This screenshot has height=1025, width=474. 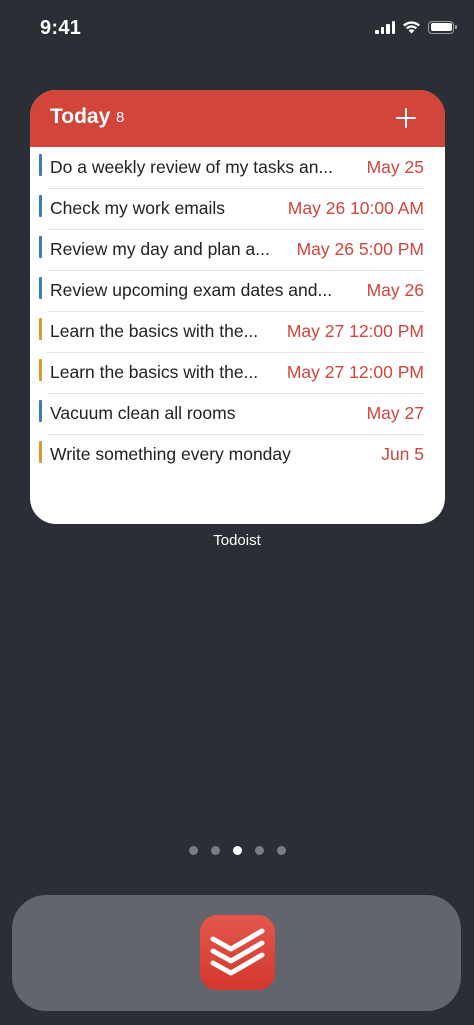 I want to click on task-date: May 26 5:00 PM, so click(x=360, y=249).